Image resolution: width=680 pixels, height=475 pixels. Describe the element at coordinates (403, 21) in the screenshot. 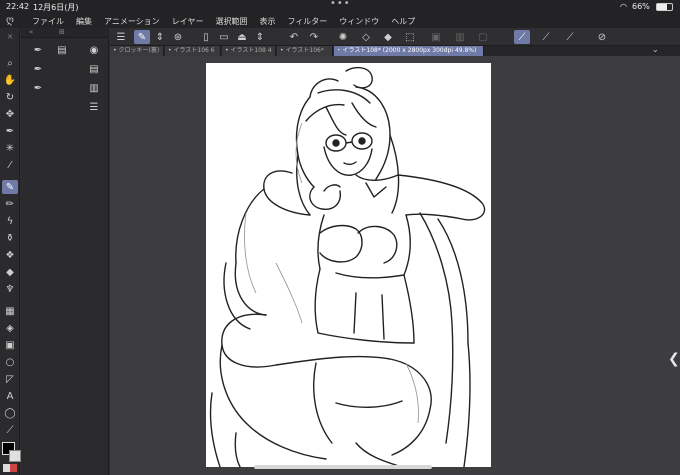

I see `menu-help: ヘルプ` at that location.